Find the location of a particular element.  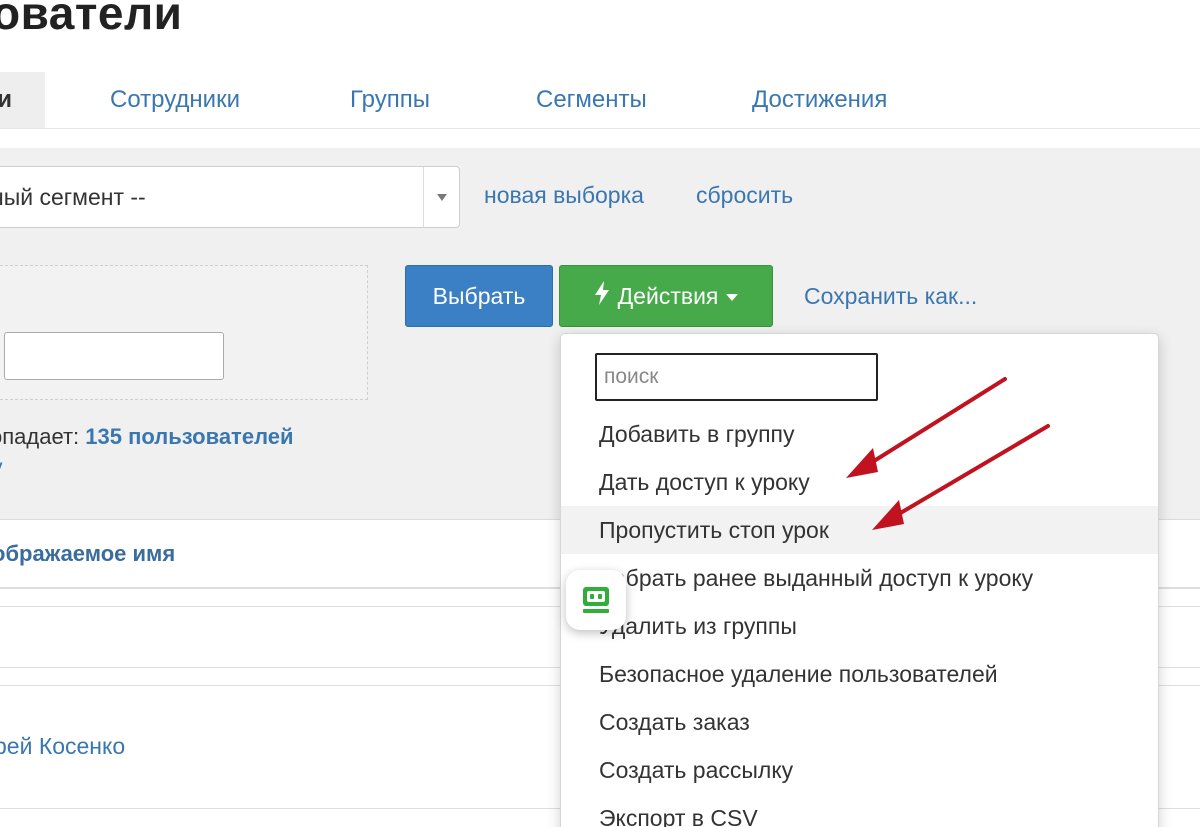

new-selection-link: новая выборка is located at coordinates (564, 195).